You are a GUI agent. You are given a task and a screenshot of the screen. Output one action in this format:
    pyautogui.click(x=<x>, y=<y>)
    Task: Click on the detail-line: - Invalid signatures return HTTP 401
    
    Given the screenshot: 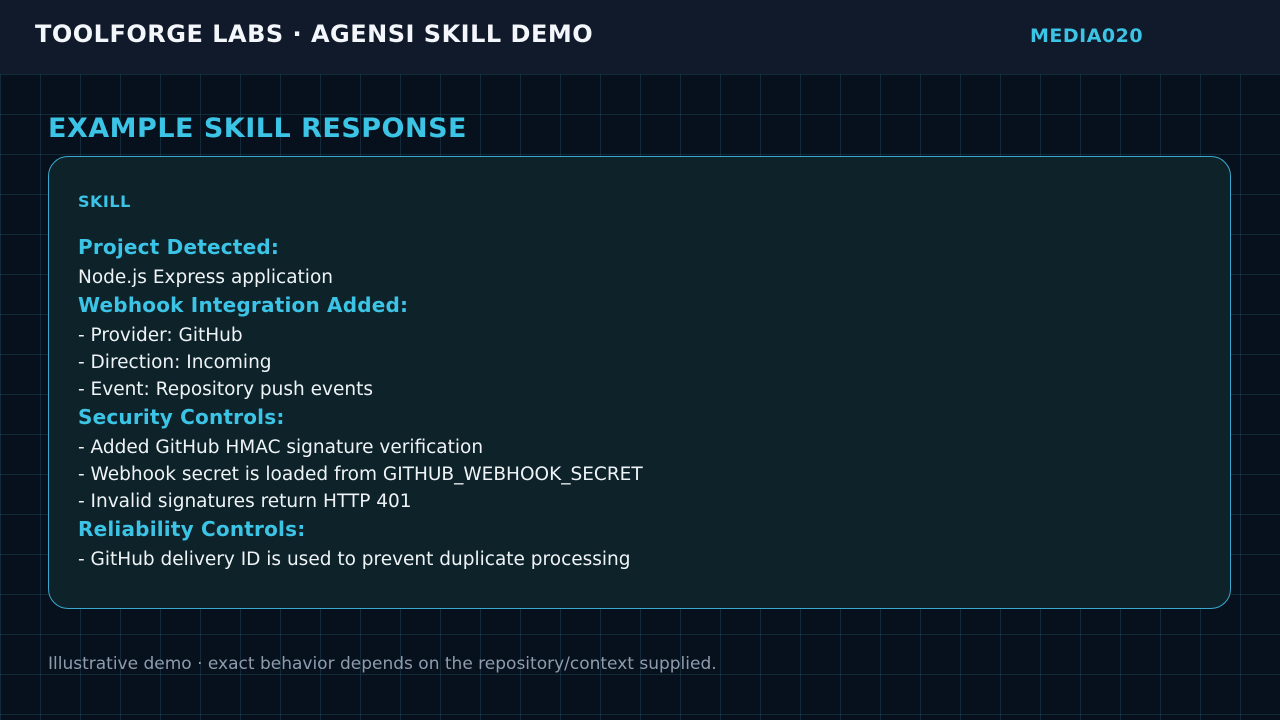 What is the action you would take?
    pyautogui.click(x=245, y=501)
    